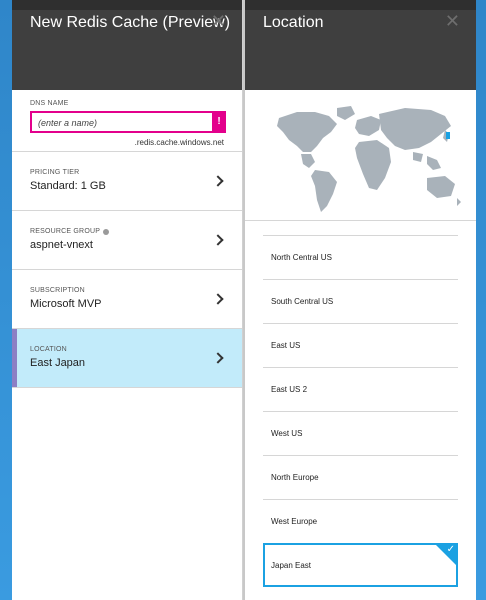 The height and width of the screenshot is (600, 486). I want to click on checkmark-icon: ✓, so click(450, 549).